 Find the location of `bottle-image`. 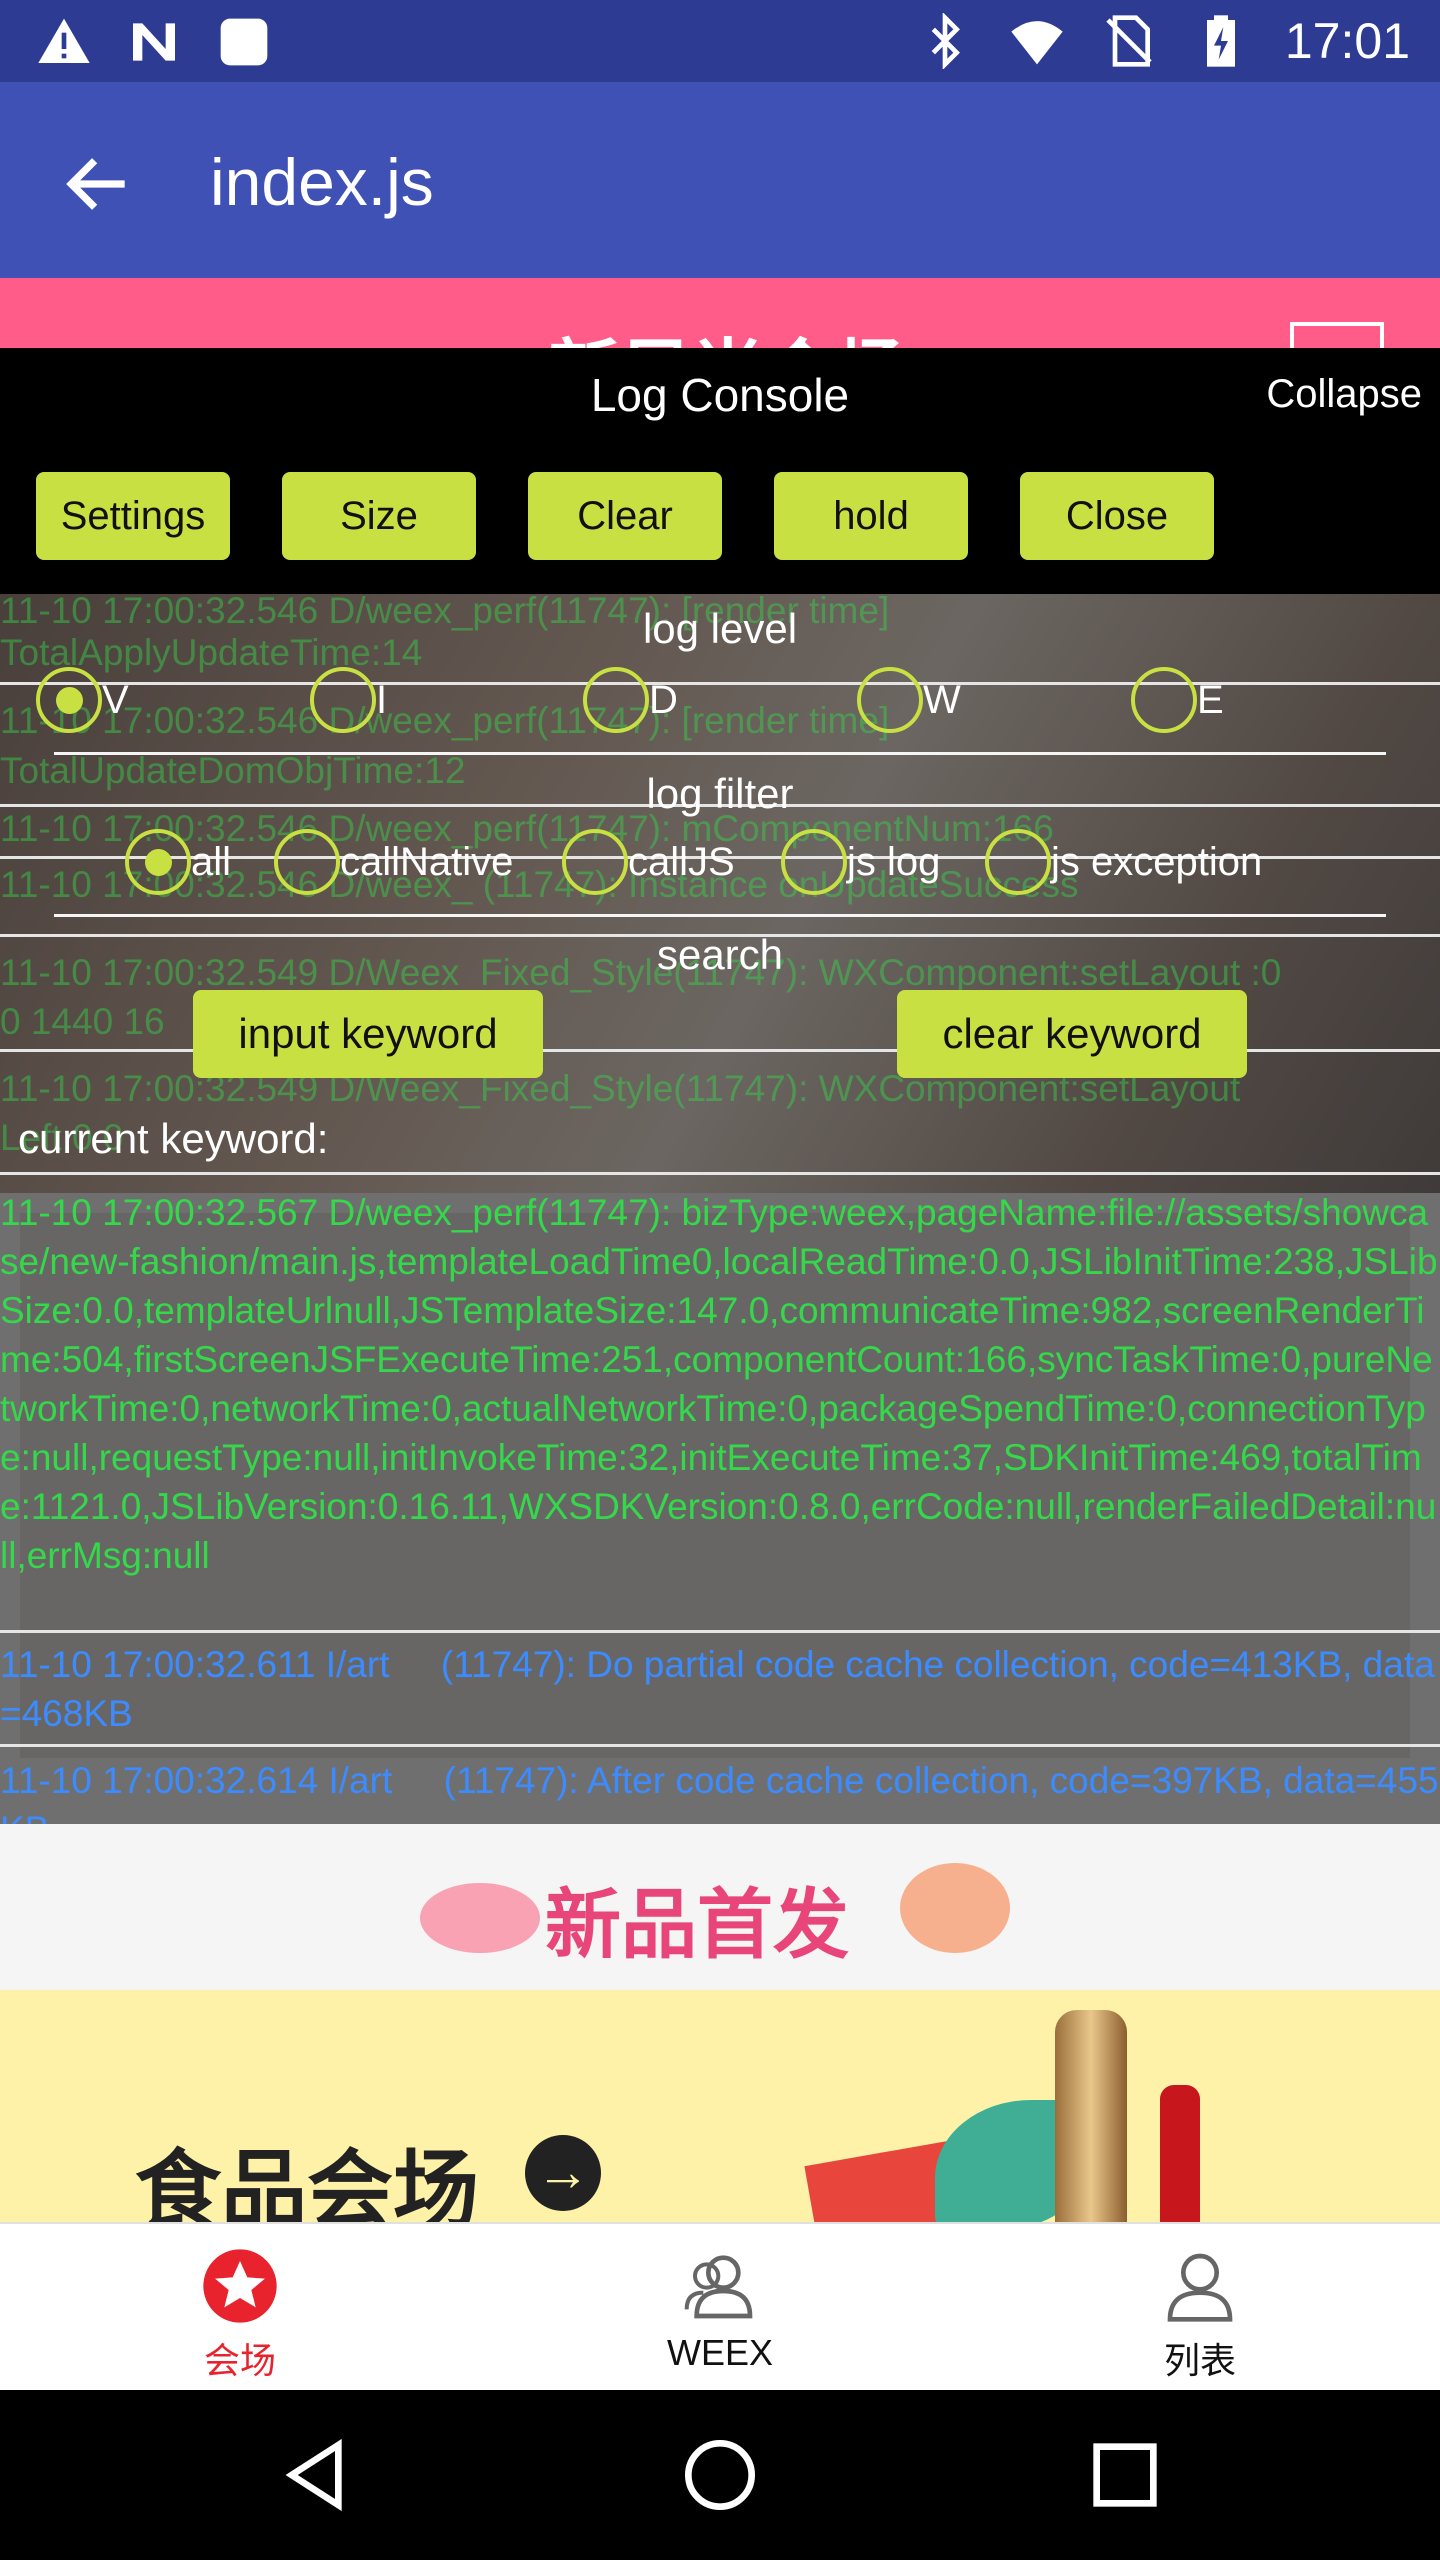

bottle-image is located at coordinates (1091, 2116).